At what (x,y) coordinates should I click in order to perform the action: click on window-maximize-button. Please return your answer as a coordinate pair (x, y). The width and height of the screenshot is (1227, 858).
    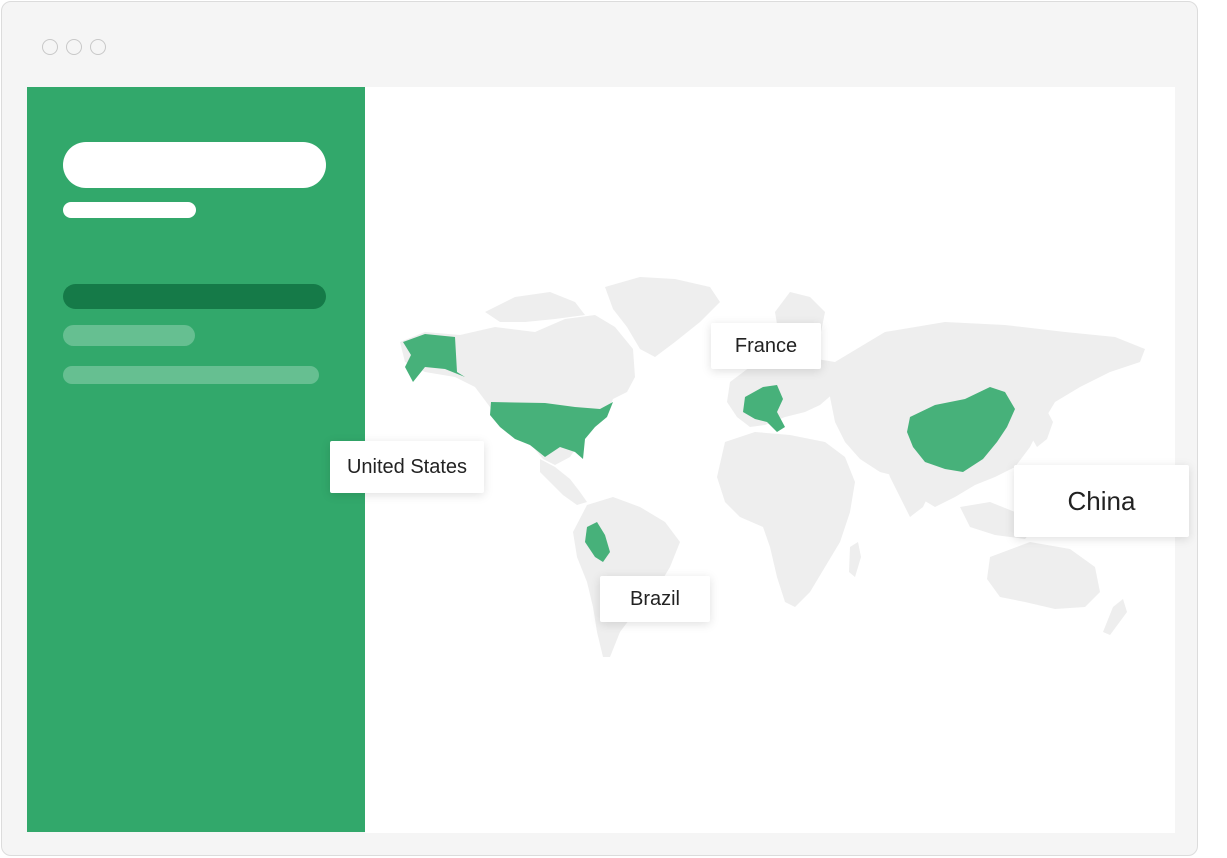
    Looking at the image, I should click on (98, 47).